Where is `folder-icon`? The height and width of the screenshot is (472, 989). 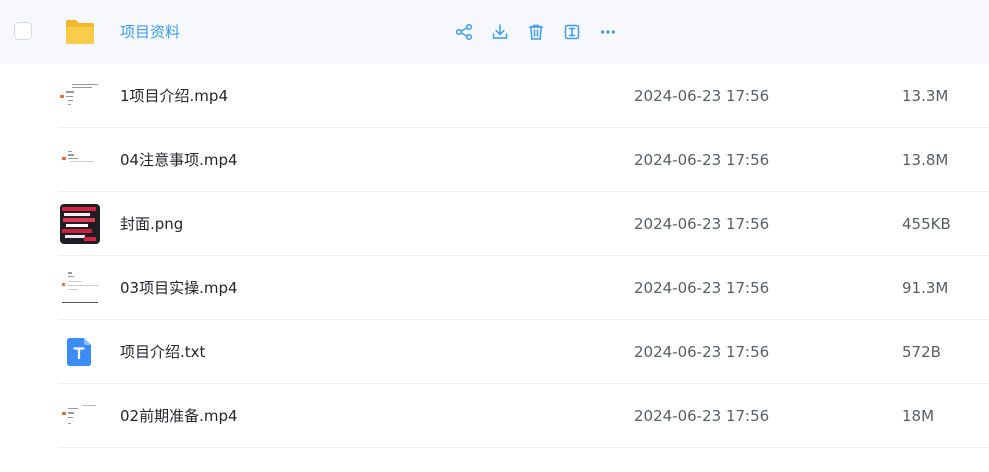 folder-icon is located at coordinates (80, 32).